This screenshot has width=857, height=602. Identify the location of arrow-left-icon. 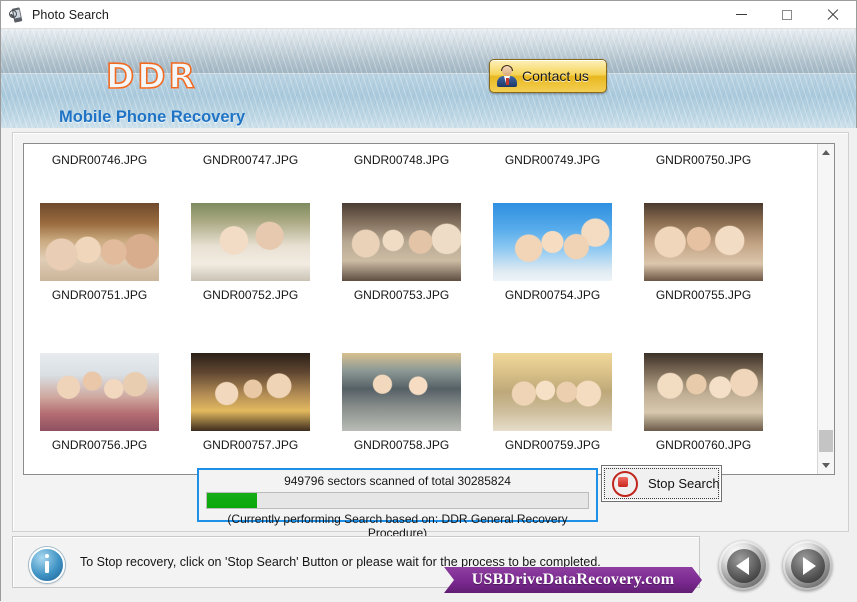
(743, 565).